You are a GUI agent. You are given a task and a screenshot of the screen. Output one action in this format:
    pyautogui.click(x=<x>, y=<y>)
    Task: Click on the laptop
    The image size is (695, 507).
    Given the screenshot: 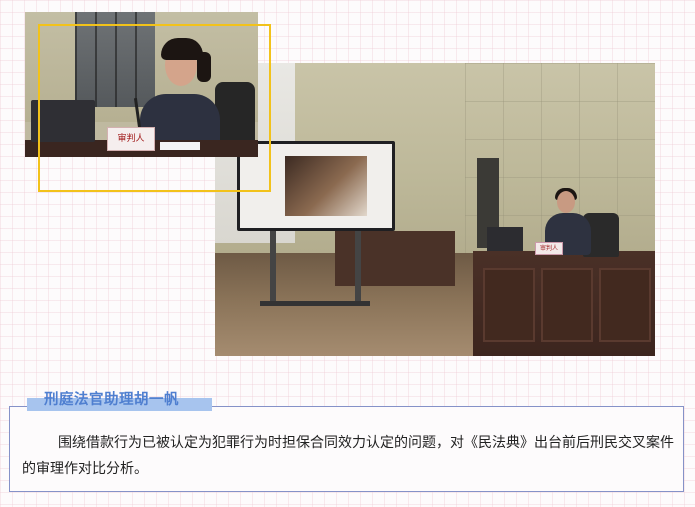 What is the action you would take?
    pyautogui.click(x=505, y=239)
    